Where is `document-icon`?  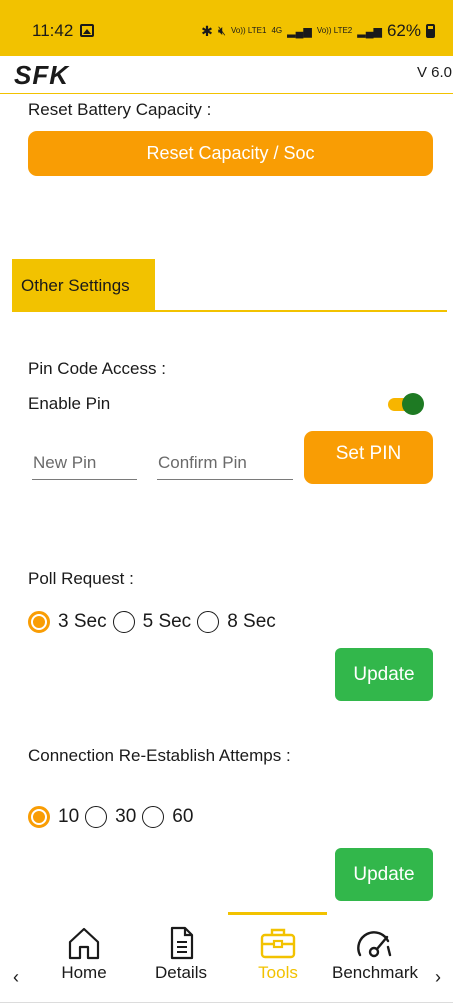 document-icon is located at coordinates (182, 943).